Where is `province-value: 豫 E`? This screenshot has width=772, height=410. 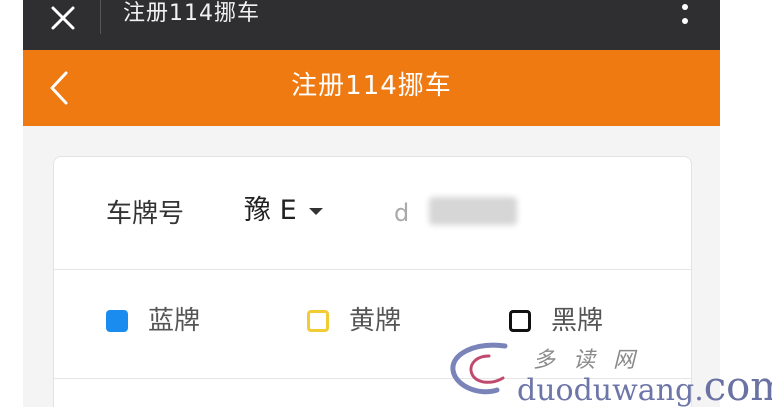 province-value: 豫 E is located at coordinates (270, 210).